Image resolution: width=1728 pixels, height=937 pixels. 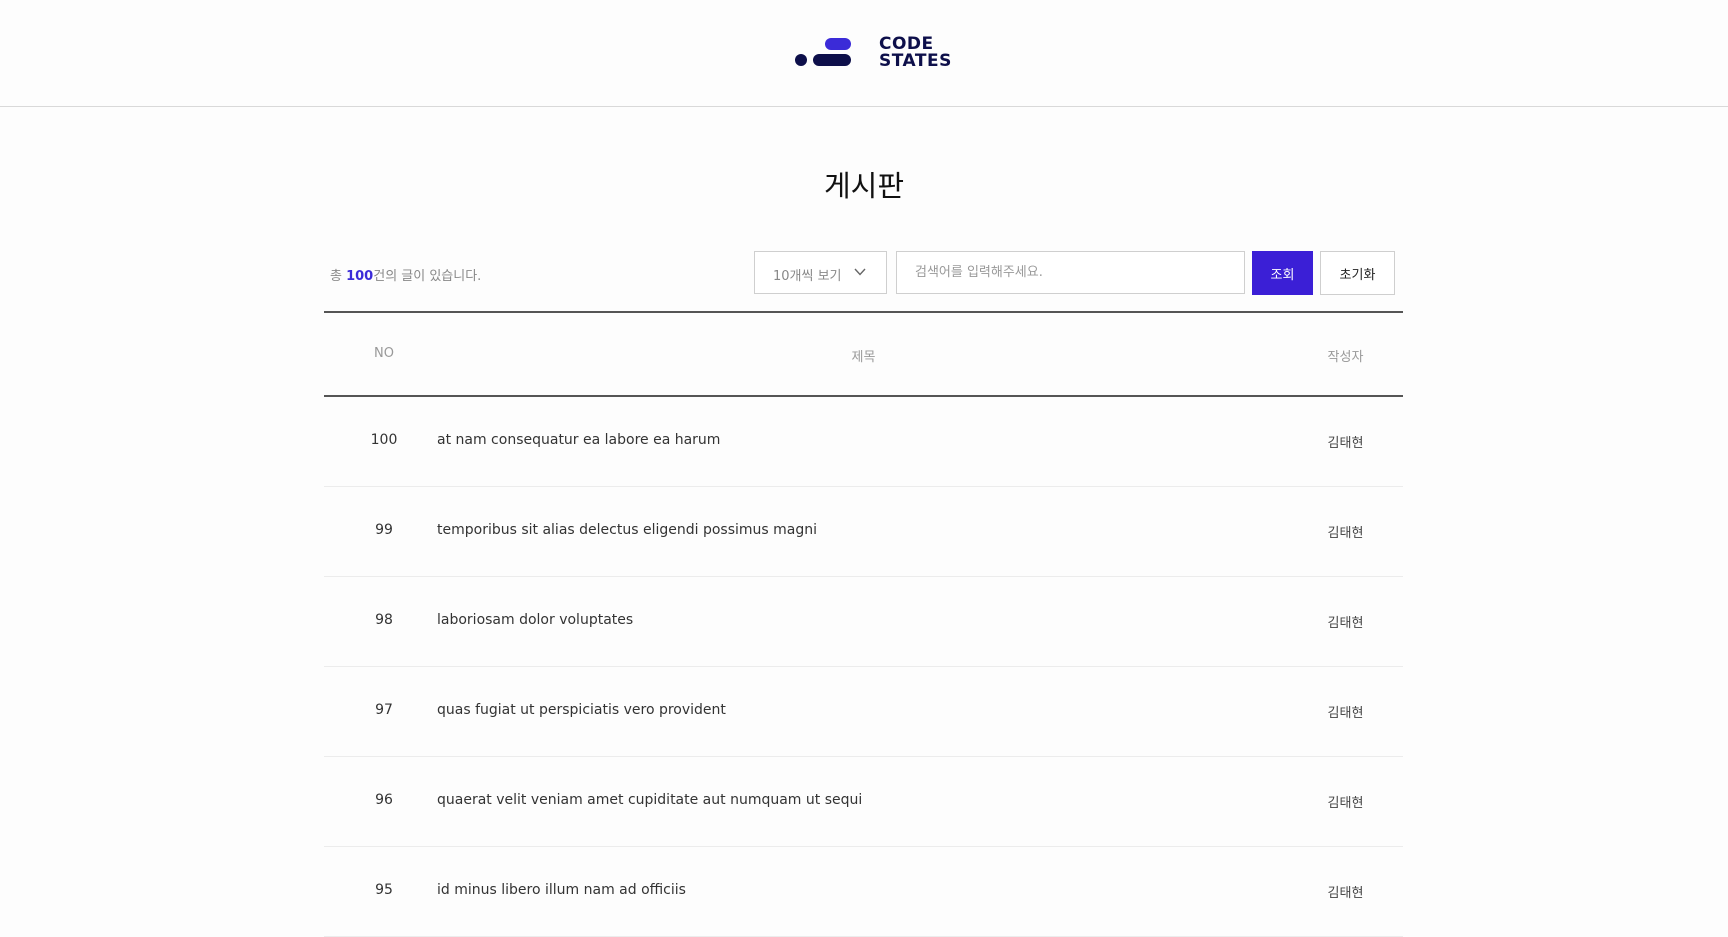 What do you see at coordinates (1070, 272) in the screenshot?
I see `search-input` at bounding box center [1070, 272].